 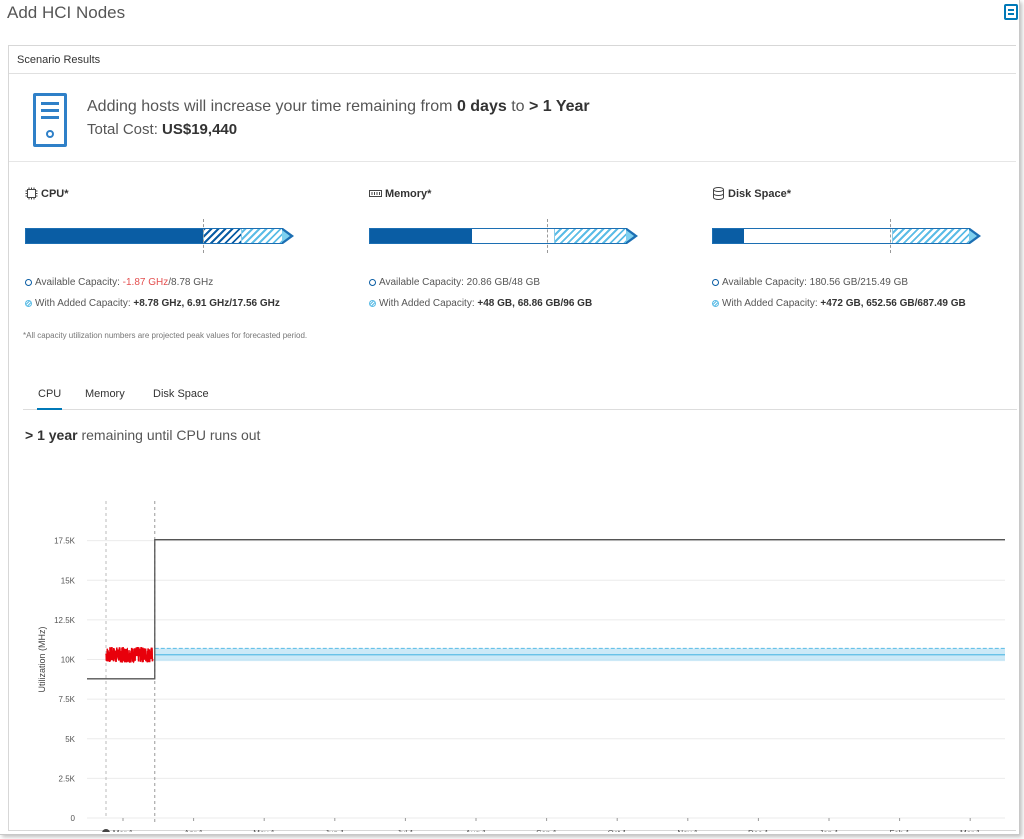 What do you see at coordinates (55, 194) in the screenshot?
I see `cpu-title: CPU*` at bounding box center [55, 194].